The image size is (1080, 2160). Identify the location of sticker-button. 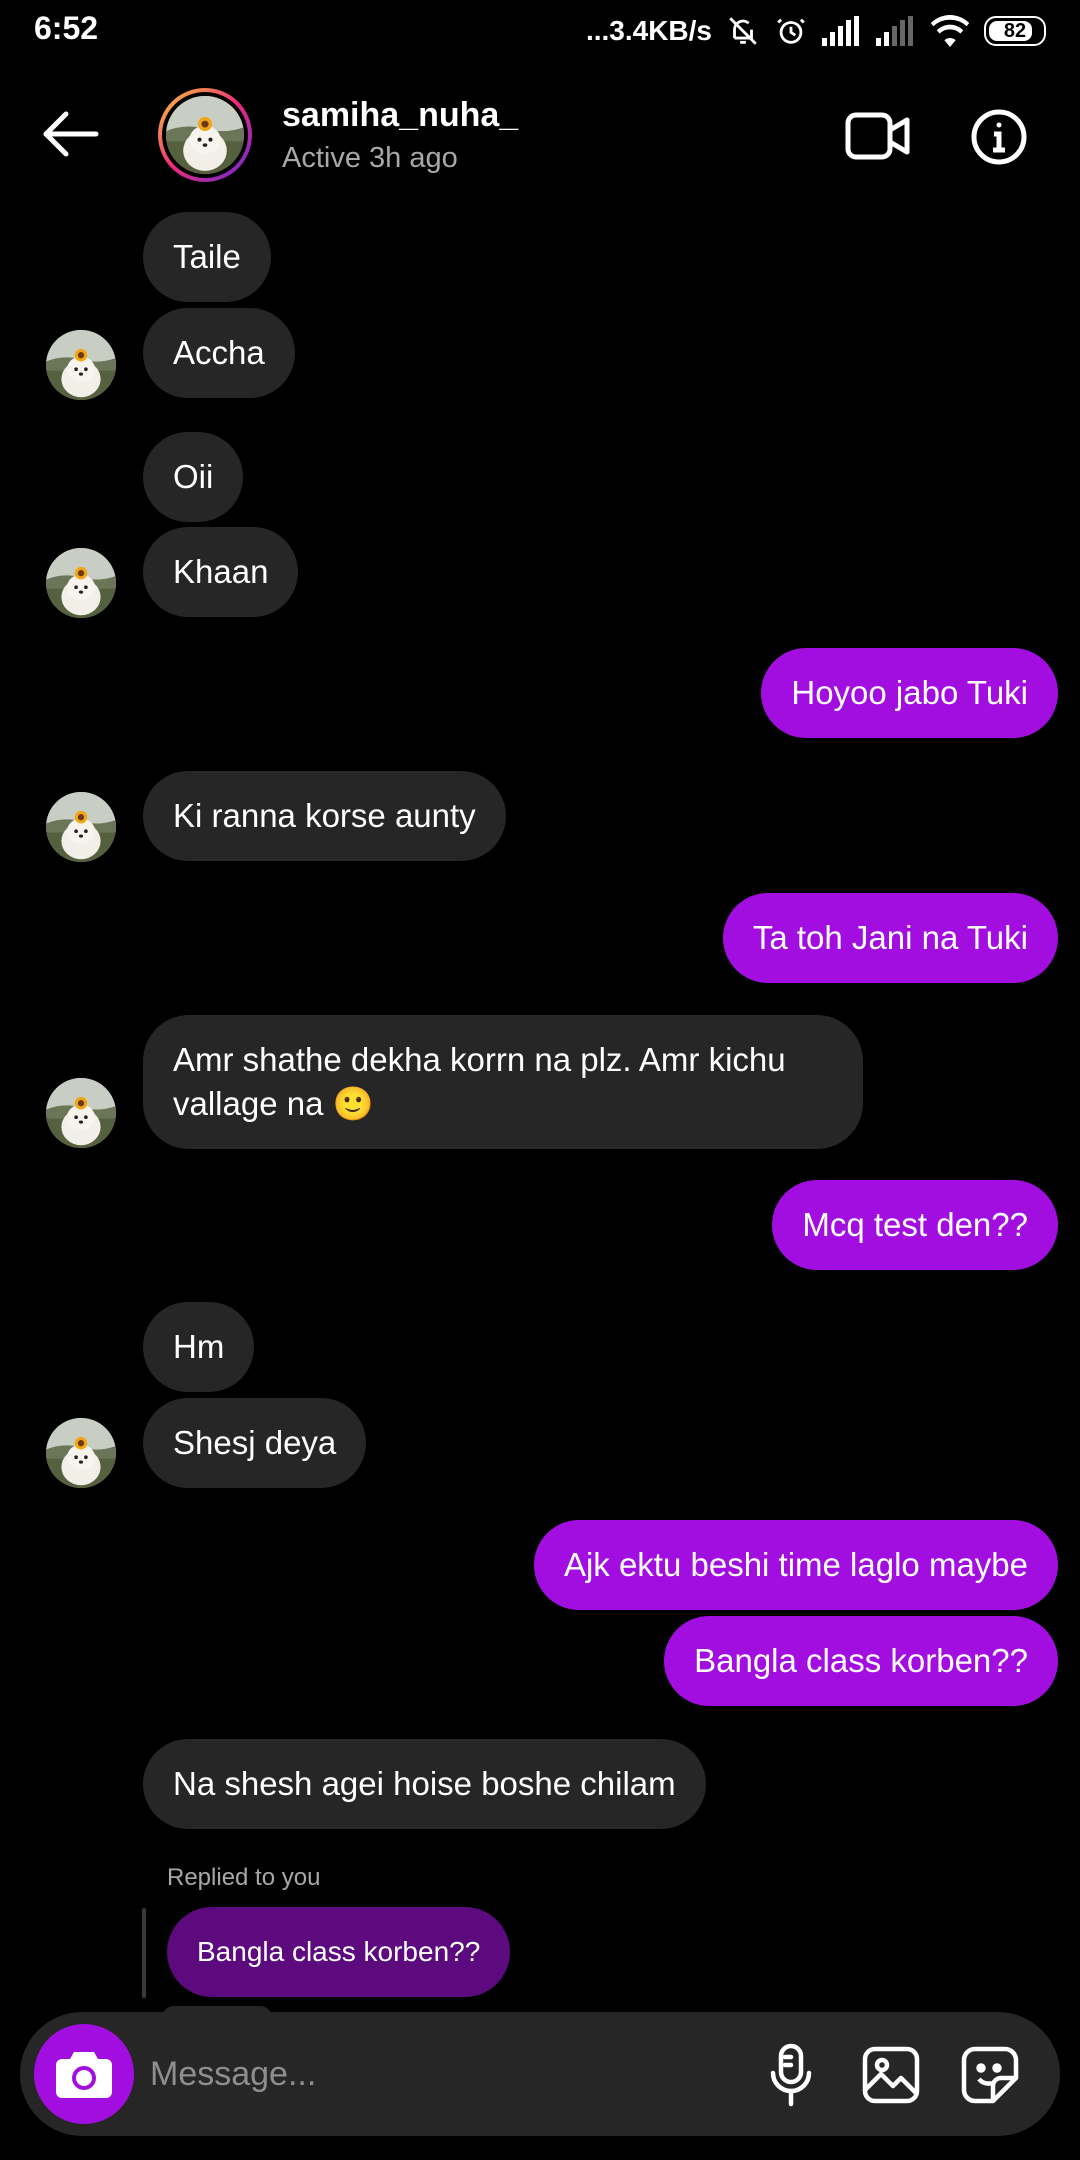
(990, 2075).